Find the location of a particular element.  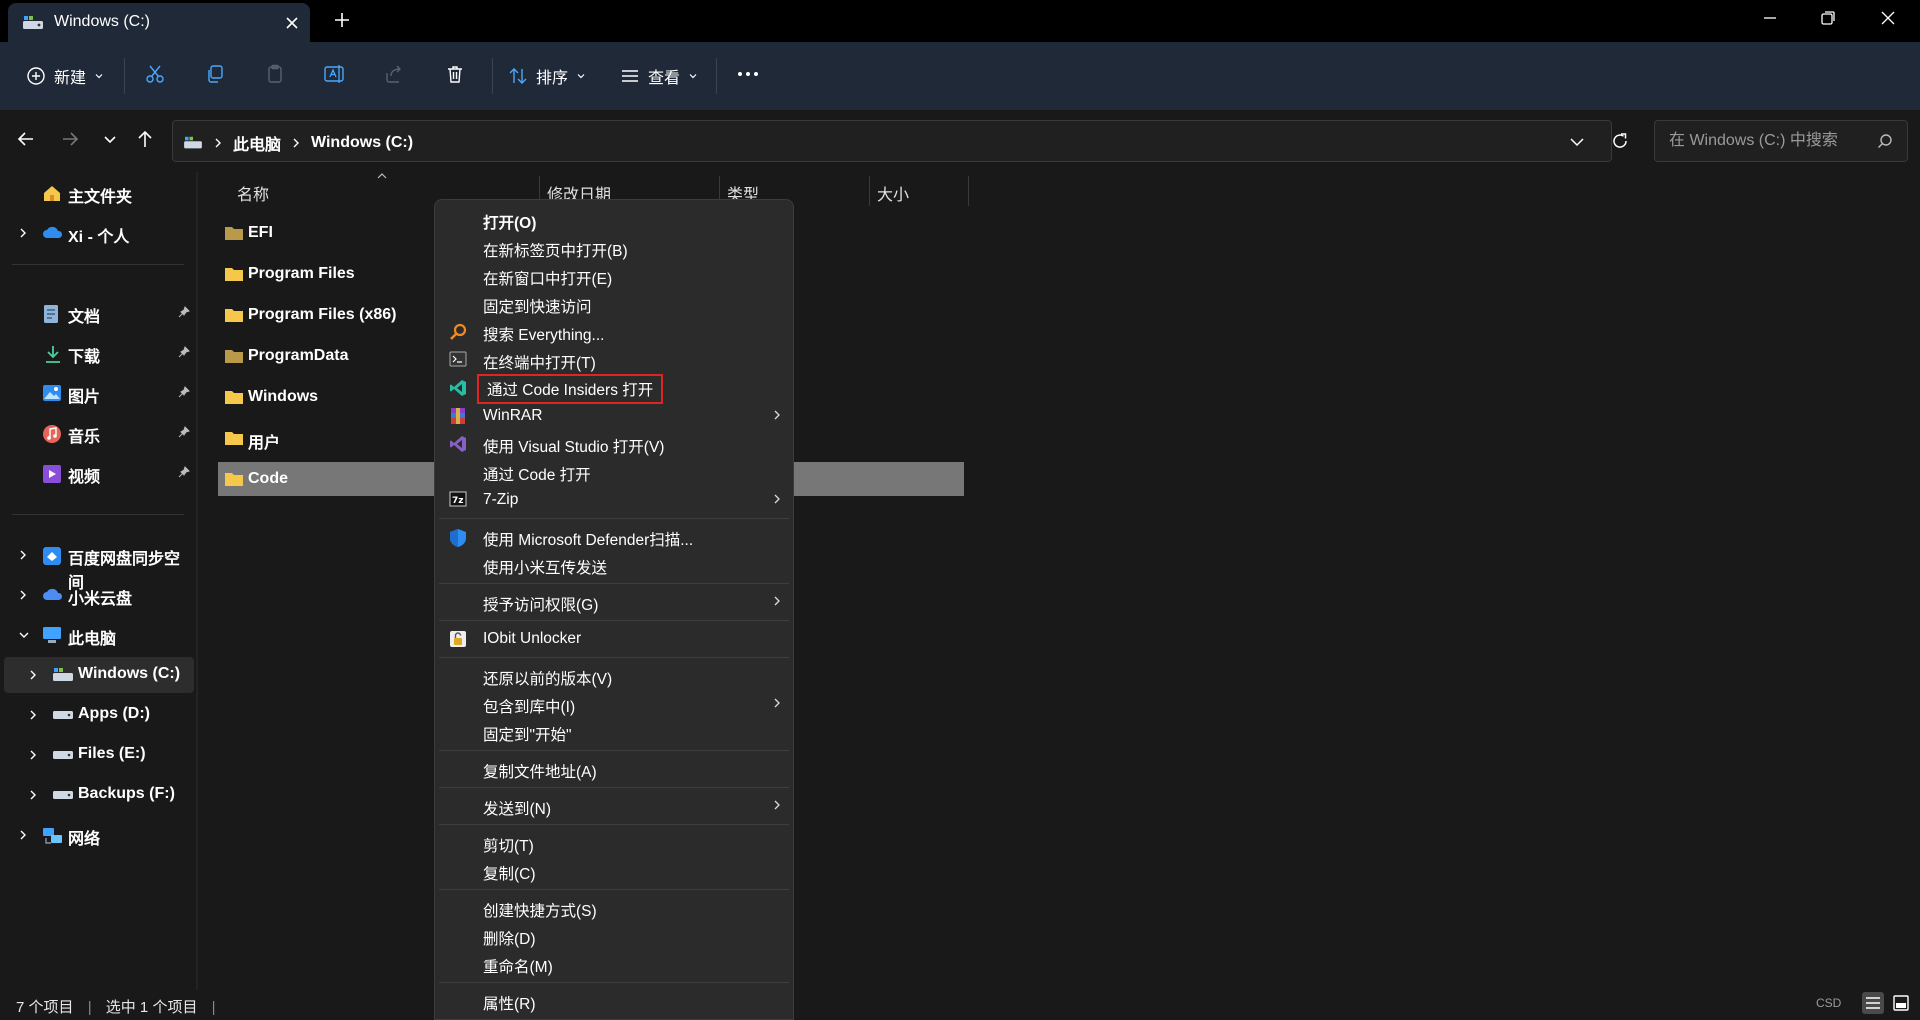

menu-item-open-code: 通过 Code 打开 is located at coordinates (614, 471).